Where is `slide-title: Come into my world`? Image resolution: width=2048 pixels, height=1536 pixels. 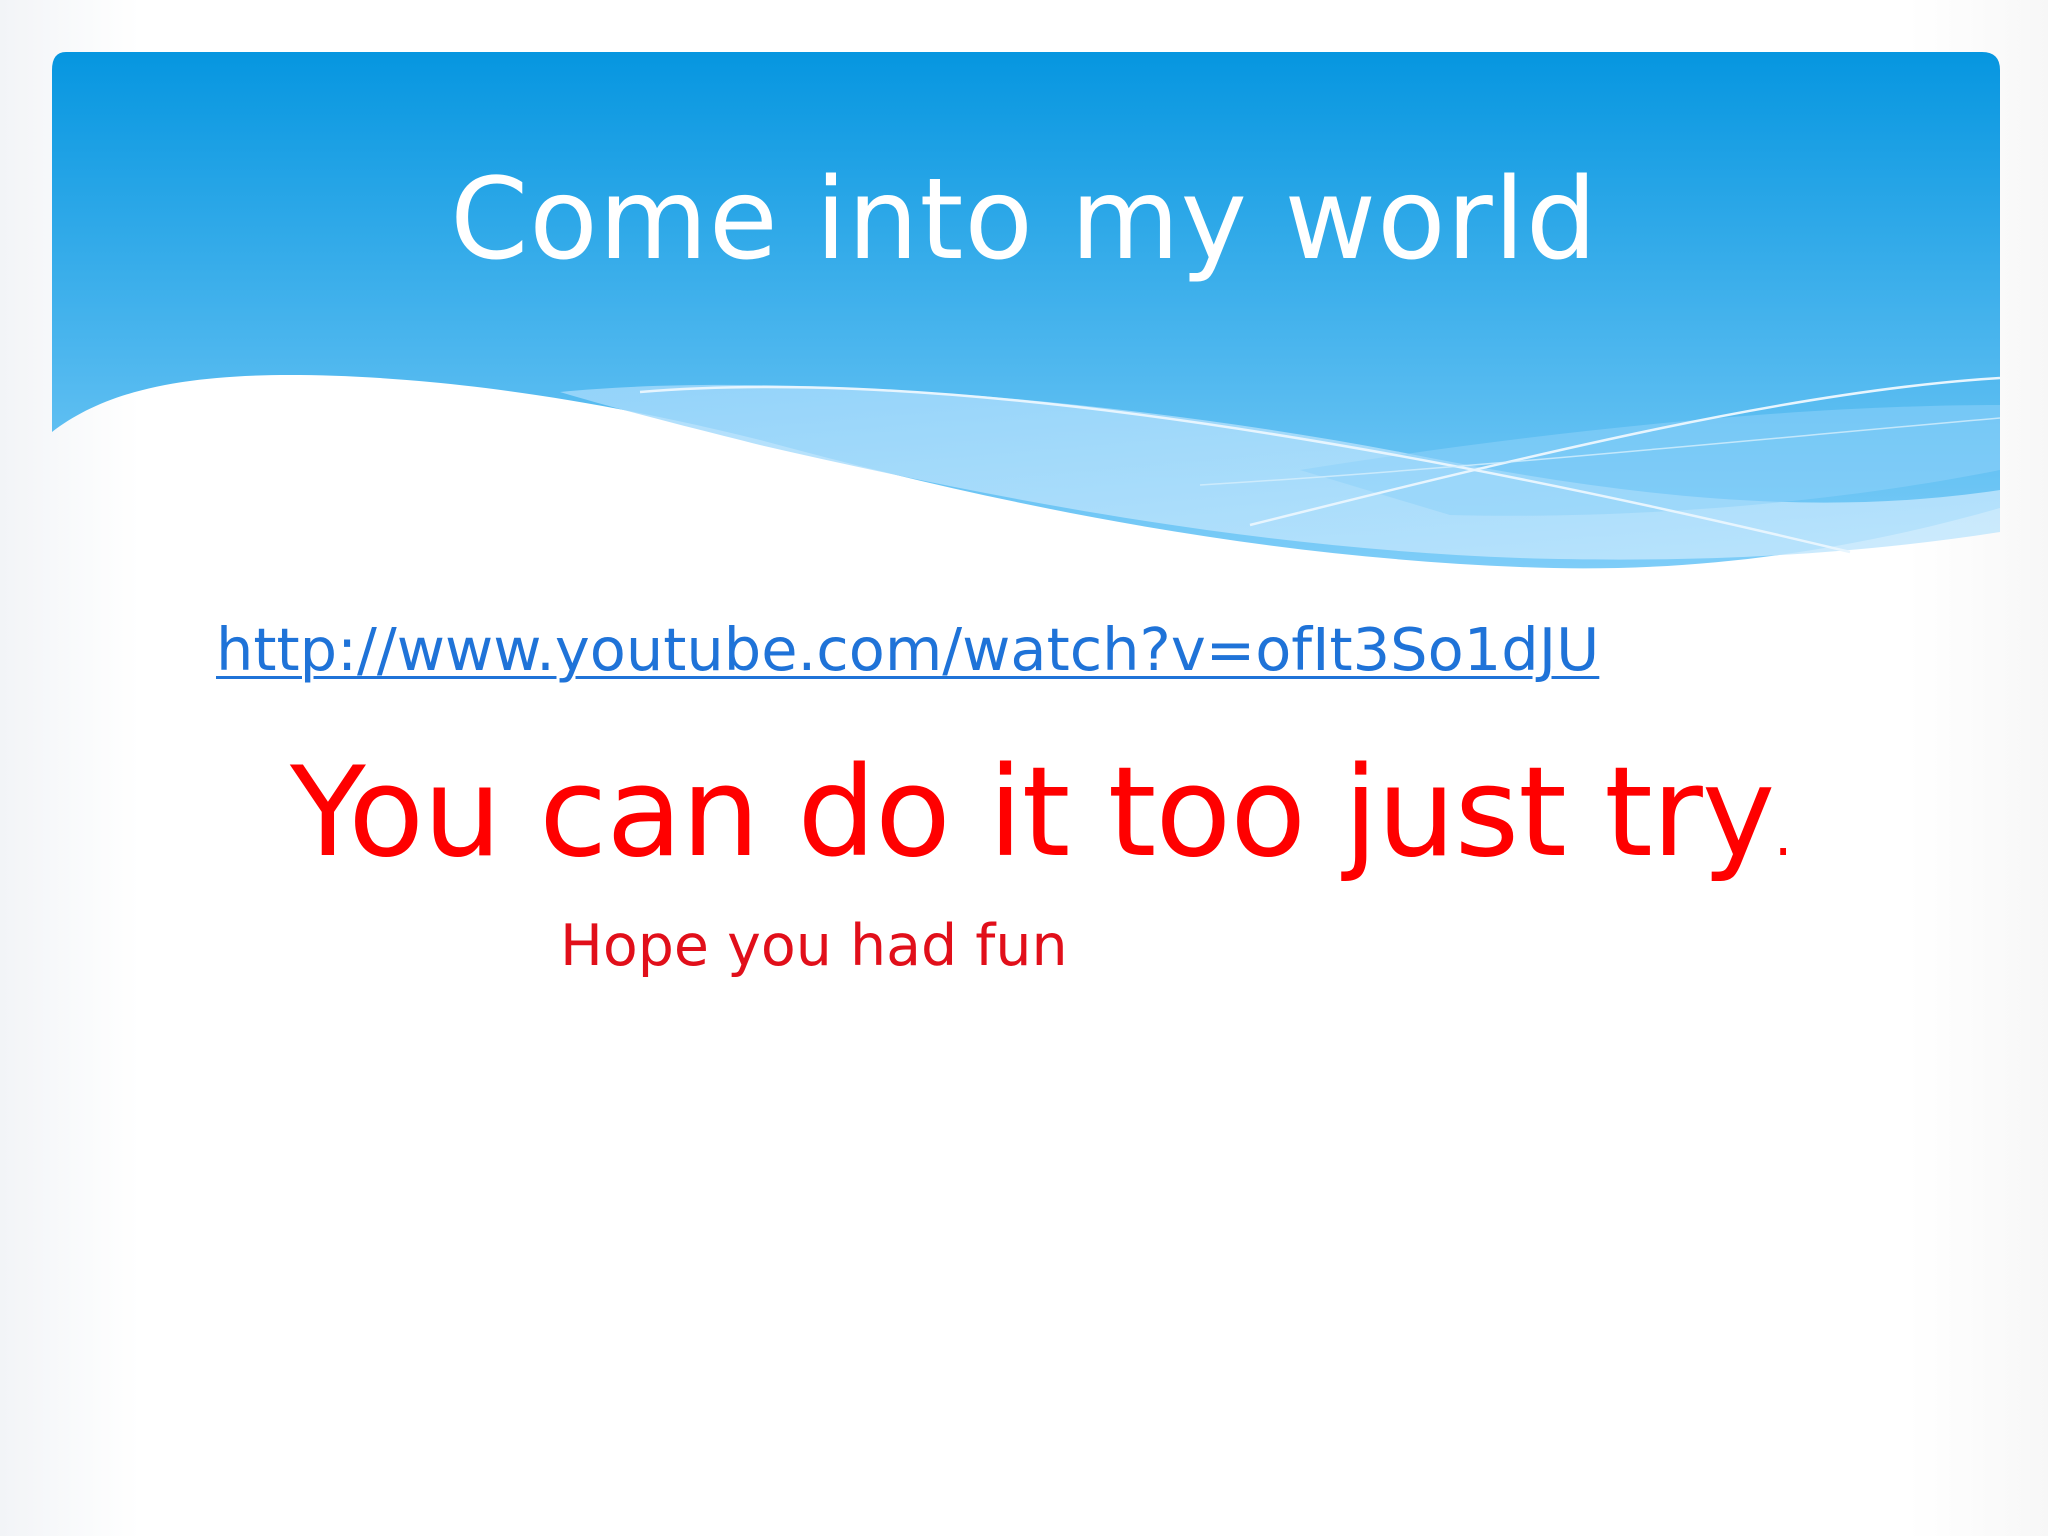
slide-title: Come into my world is located at coordinates (1024, 220).